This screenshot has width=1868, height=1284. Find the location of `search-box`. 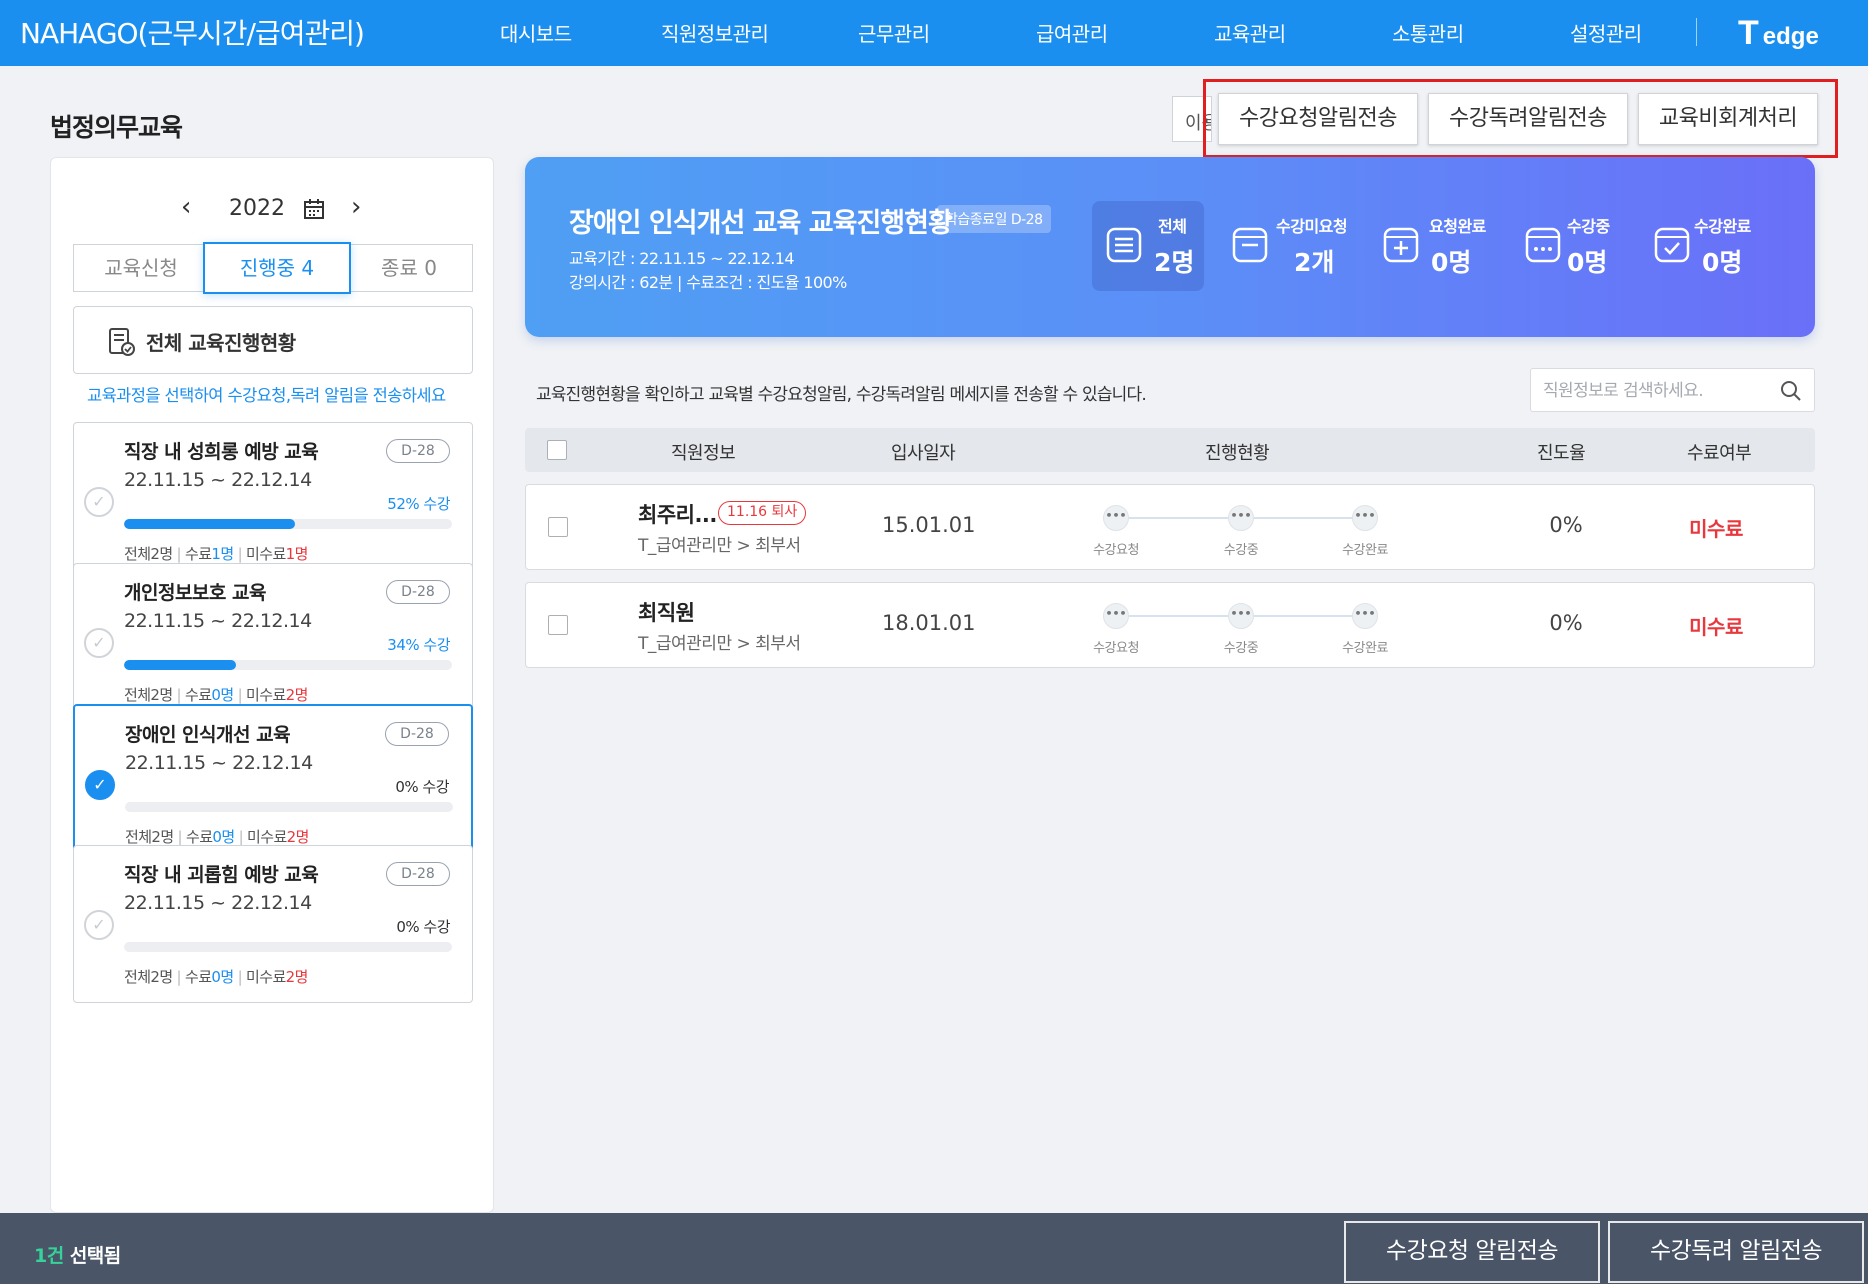

search-box is located at coordinates (1672, 390).